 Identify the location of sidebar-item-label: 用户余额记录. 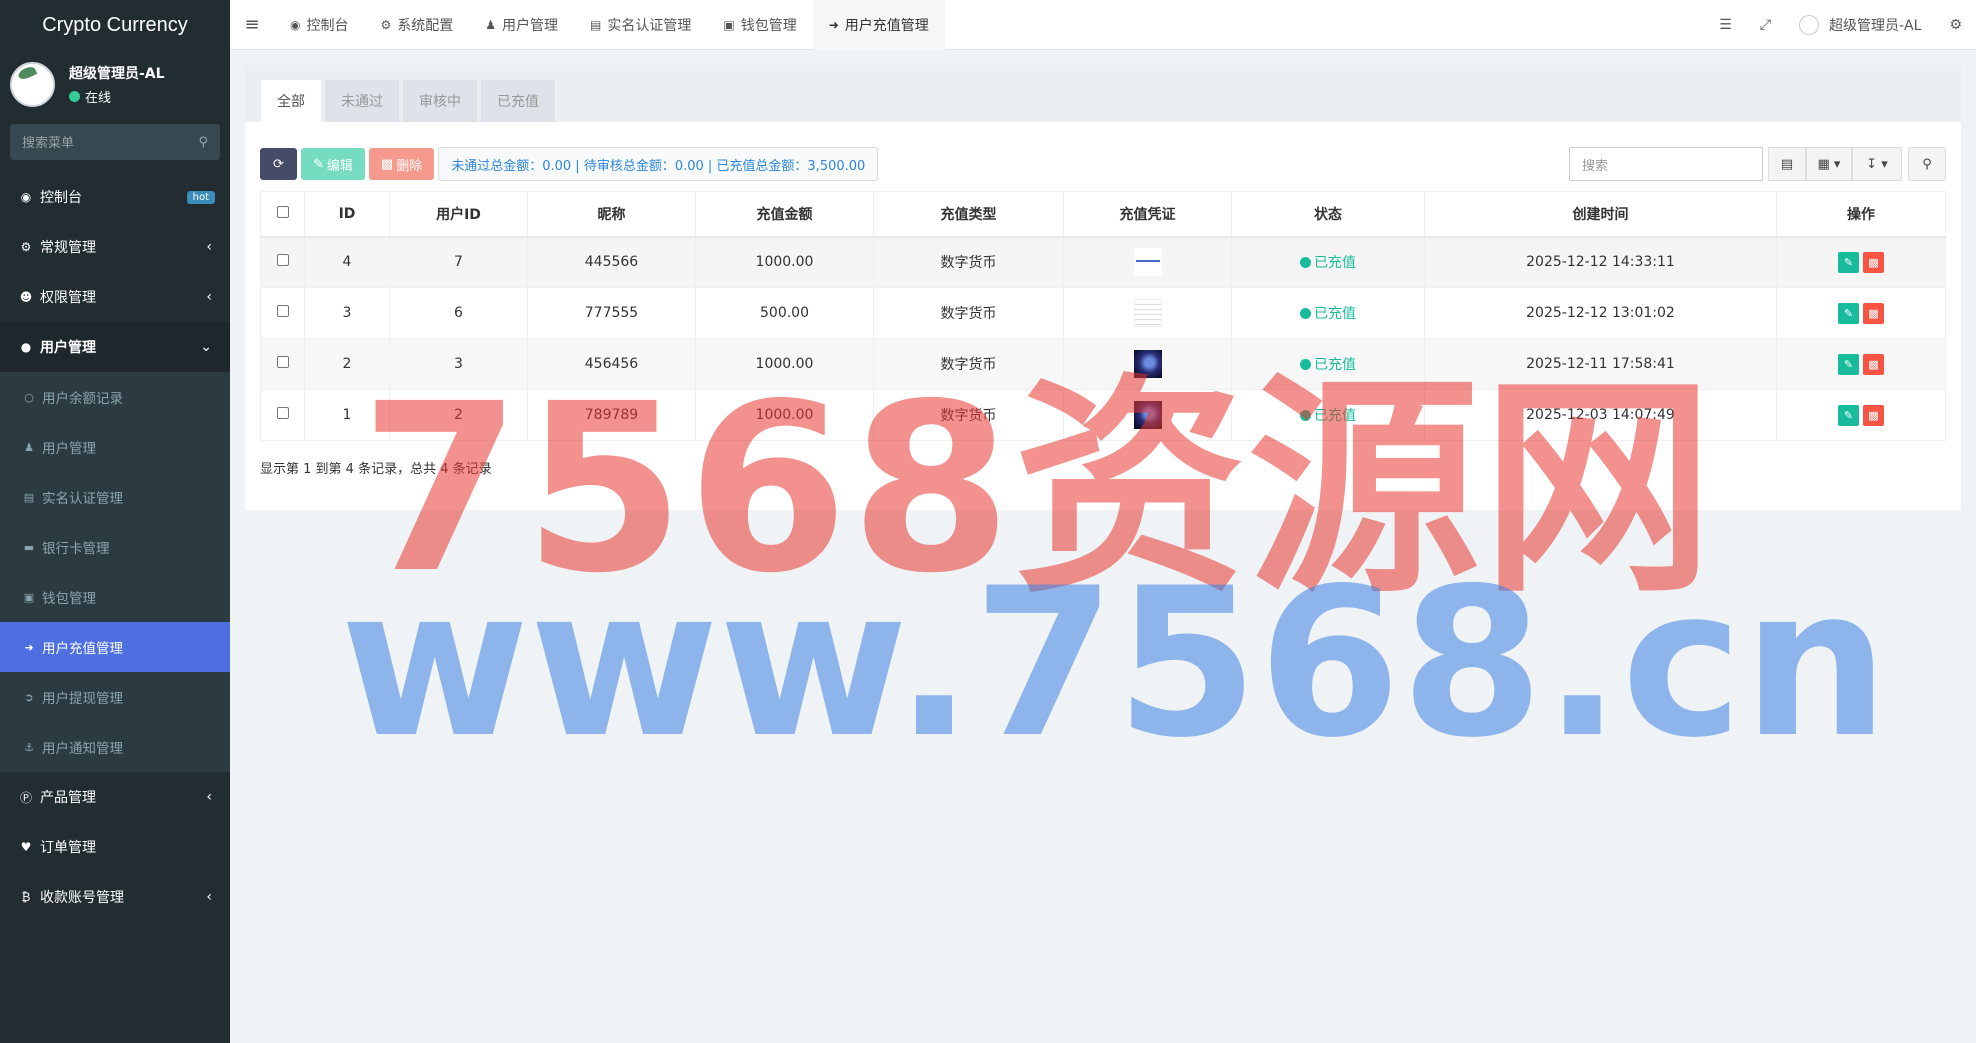
(82, 399).